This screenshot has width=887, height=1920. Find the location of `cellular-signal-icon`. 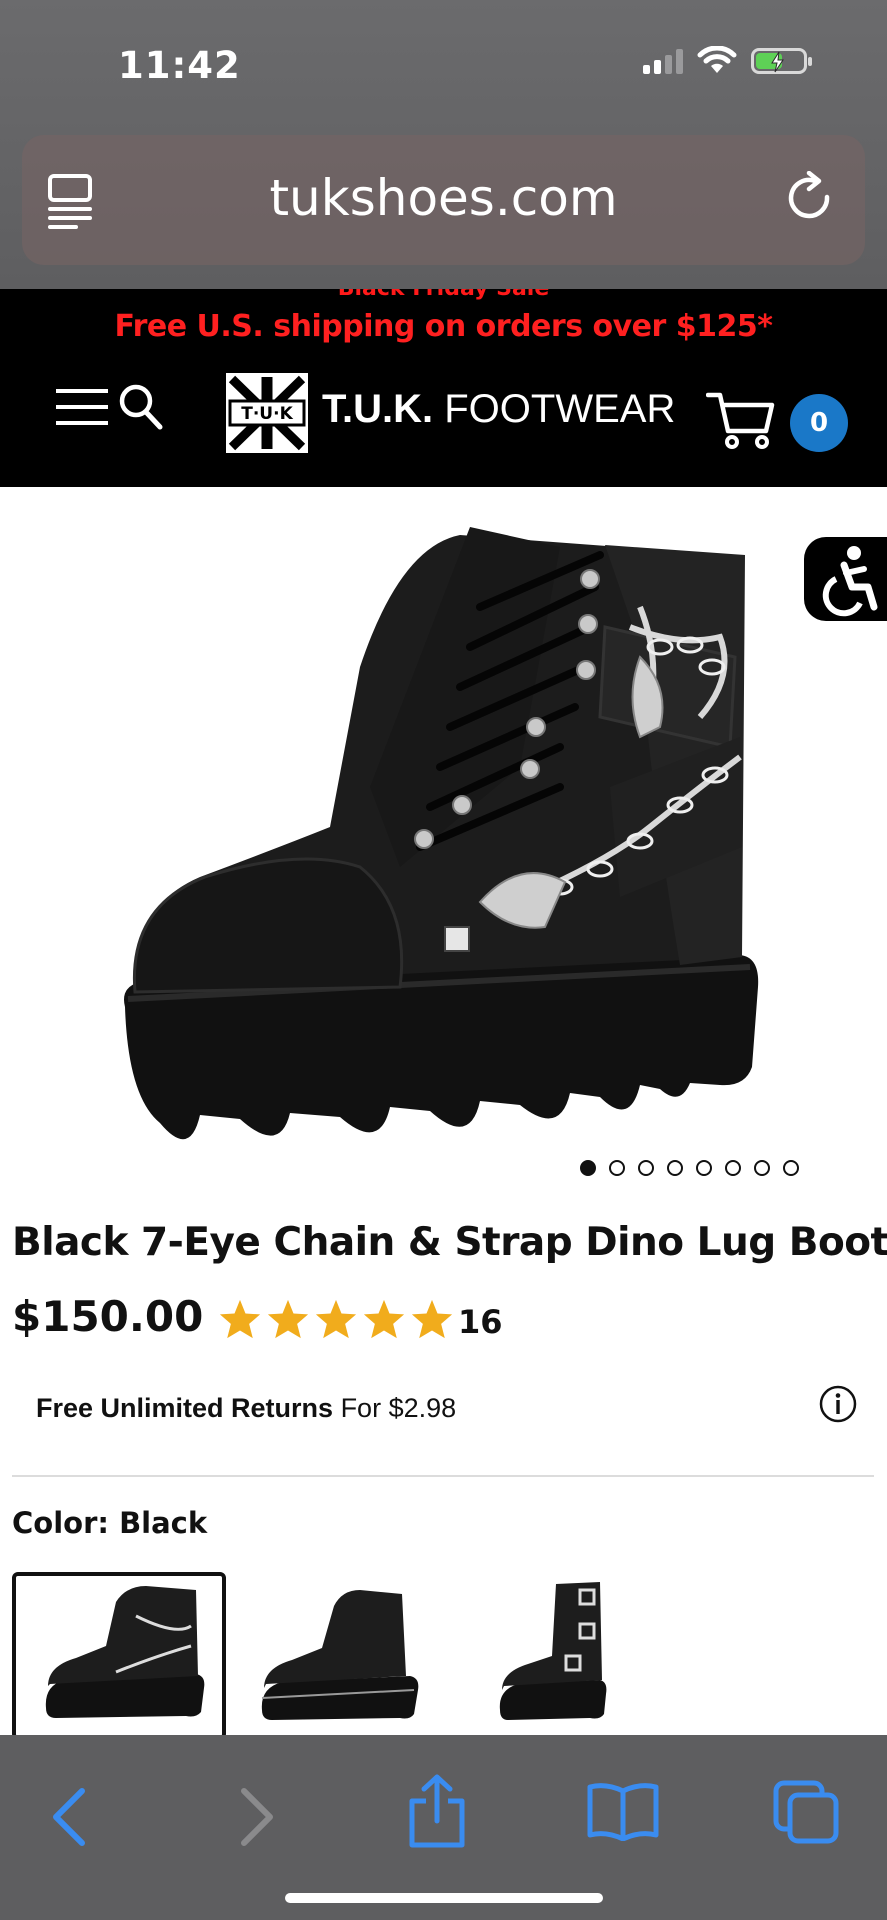

cellular-signal-icon is located at coordinates (663, 61).